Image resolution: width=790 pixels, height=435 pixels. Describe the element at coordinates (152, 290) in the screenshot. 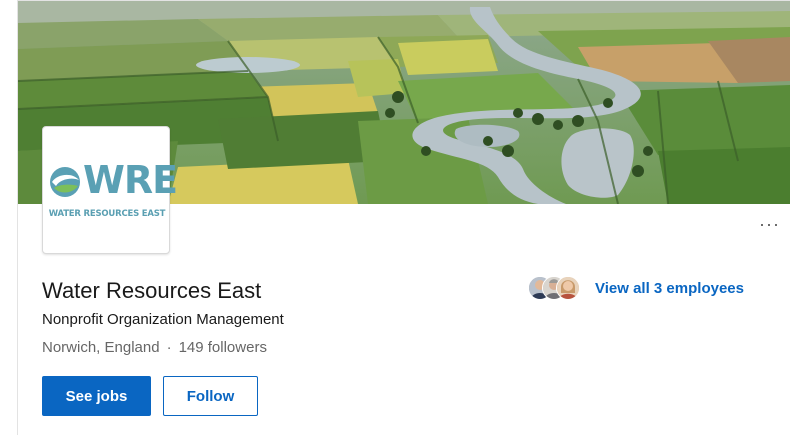

I see `company-name: Water Resources East` at that location.